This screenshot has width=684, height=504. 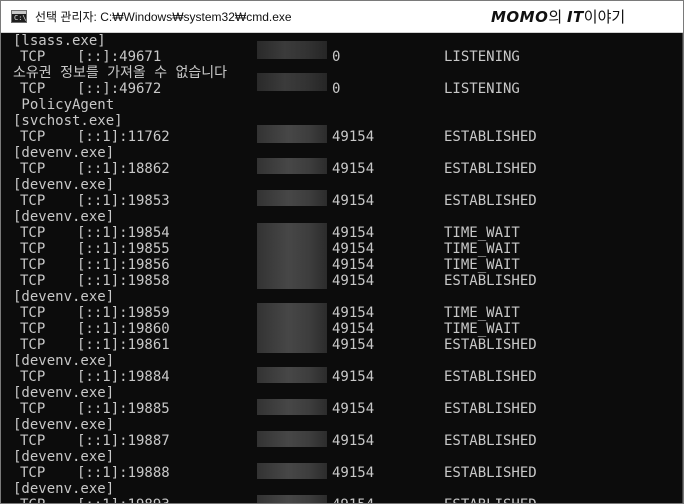 I want to click on watermark-suffix: 이야기, so click(x=604, y=17).